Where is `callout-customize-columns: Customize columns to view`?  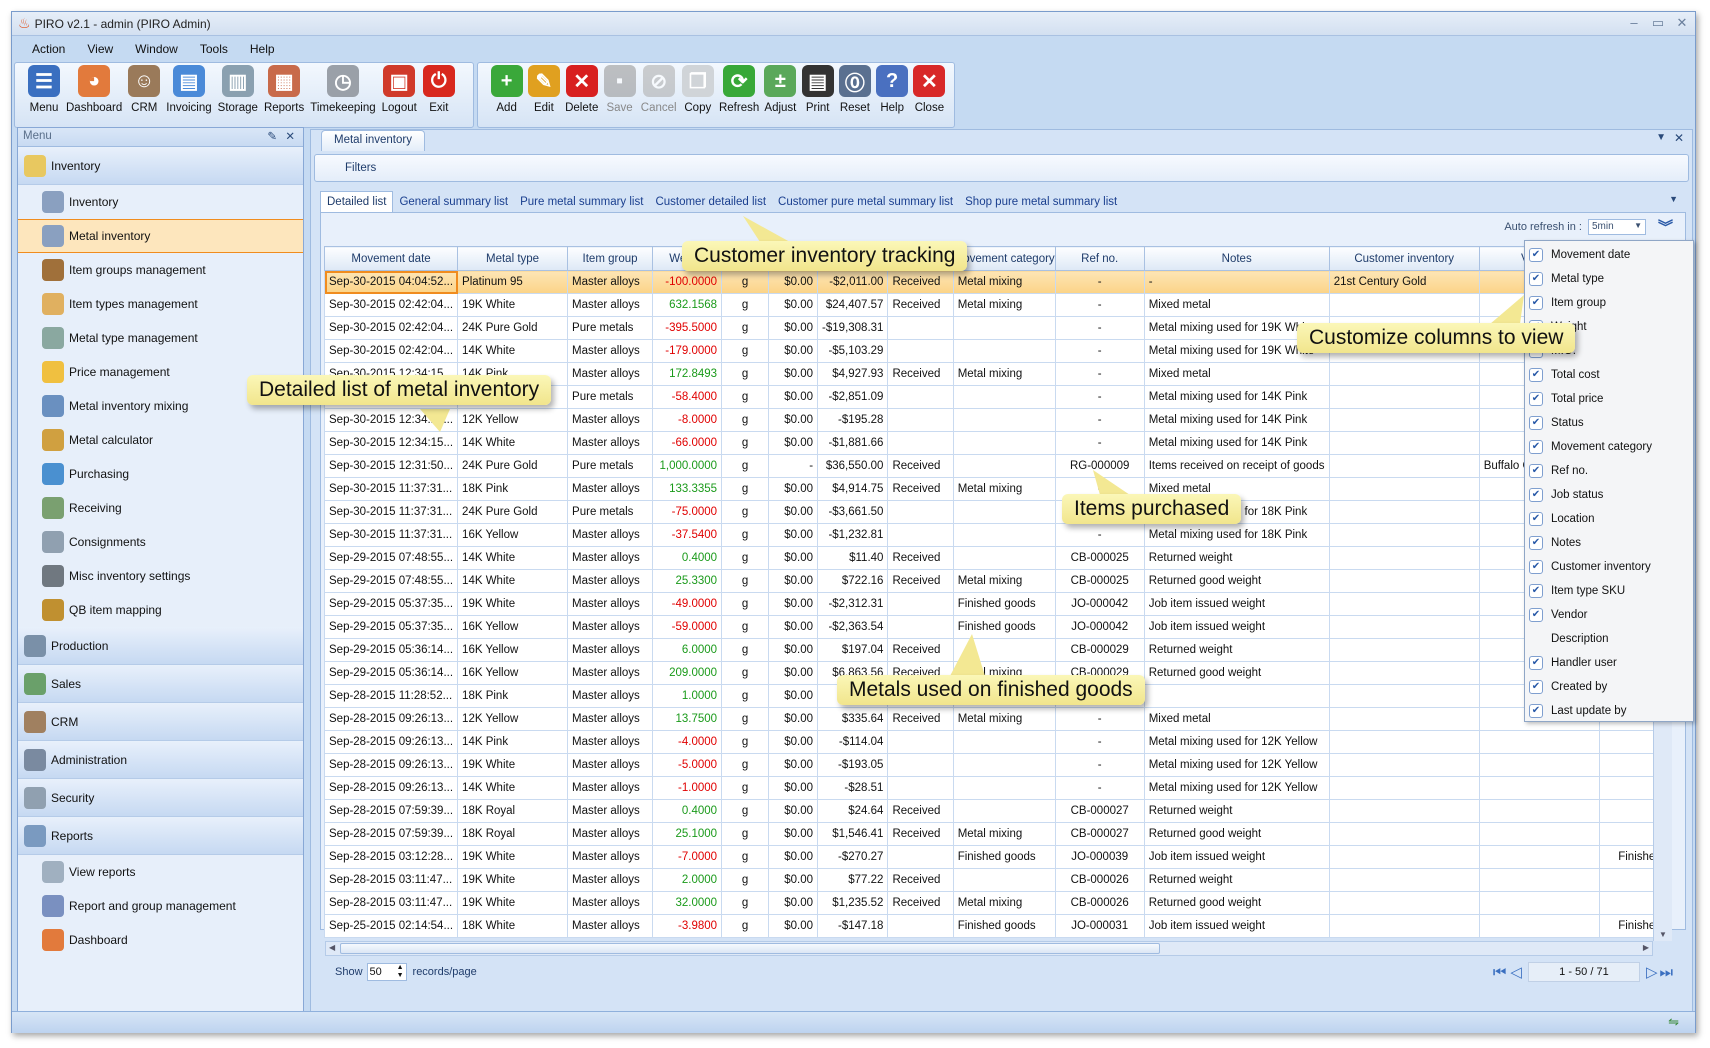 callout-customize-columns: Customize columns to view is located at coordinates (1436, 338).